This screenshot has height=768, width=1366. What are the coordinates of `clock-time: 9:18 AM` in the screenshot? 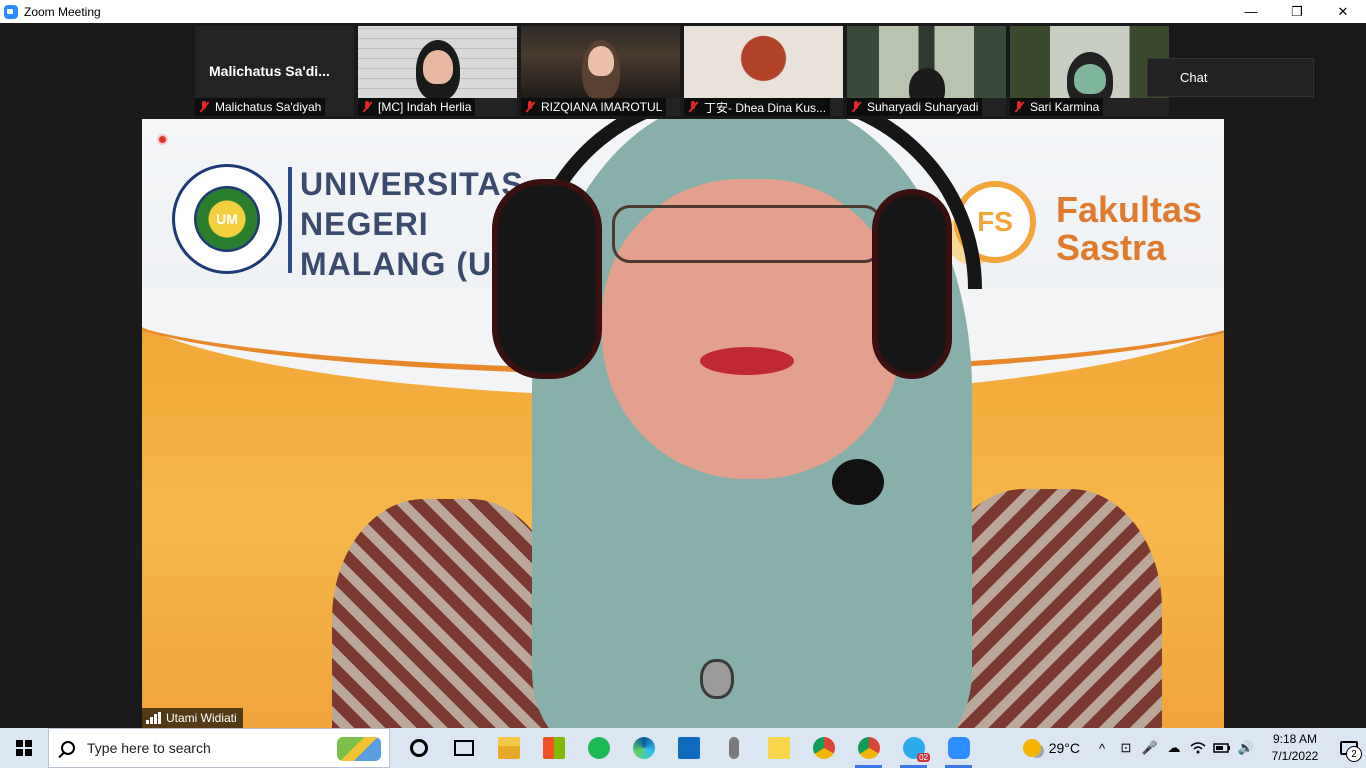 It's located at (1295, 739).